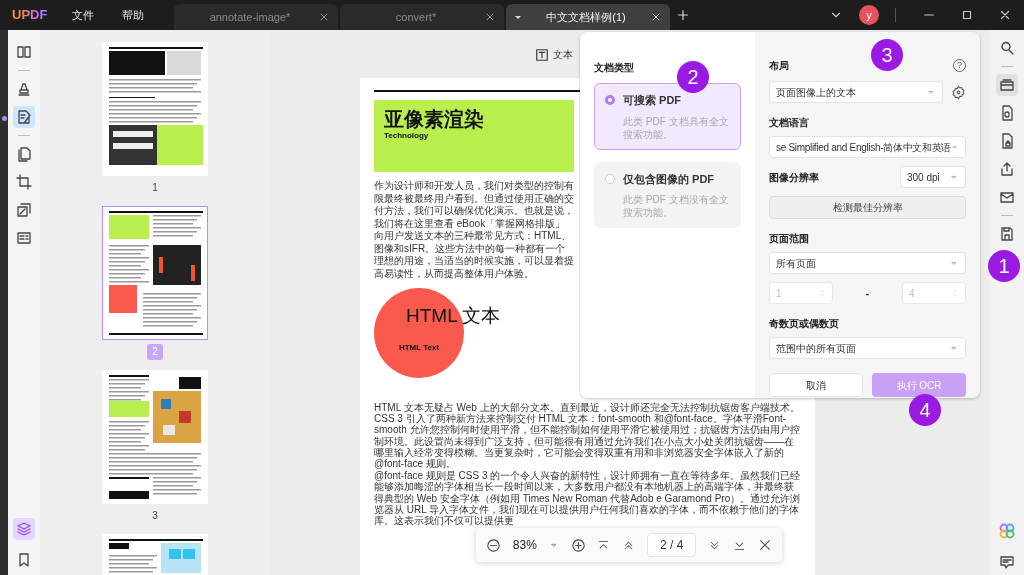 The image size is (1024, 575). Describe the element at coordinates (1007, 48) in the screenshot. I see `search-icon` at that location.